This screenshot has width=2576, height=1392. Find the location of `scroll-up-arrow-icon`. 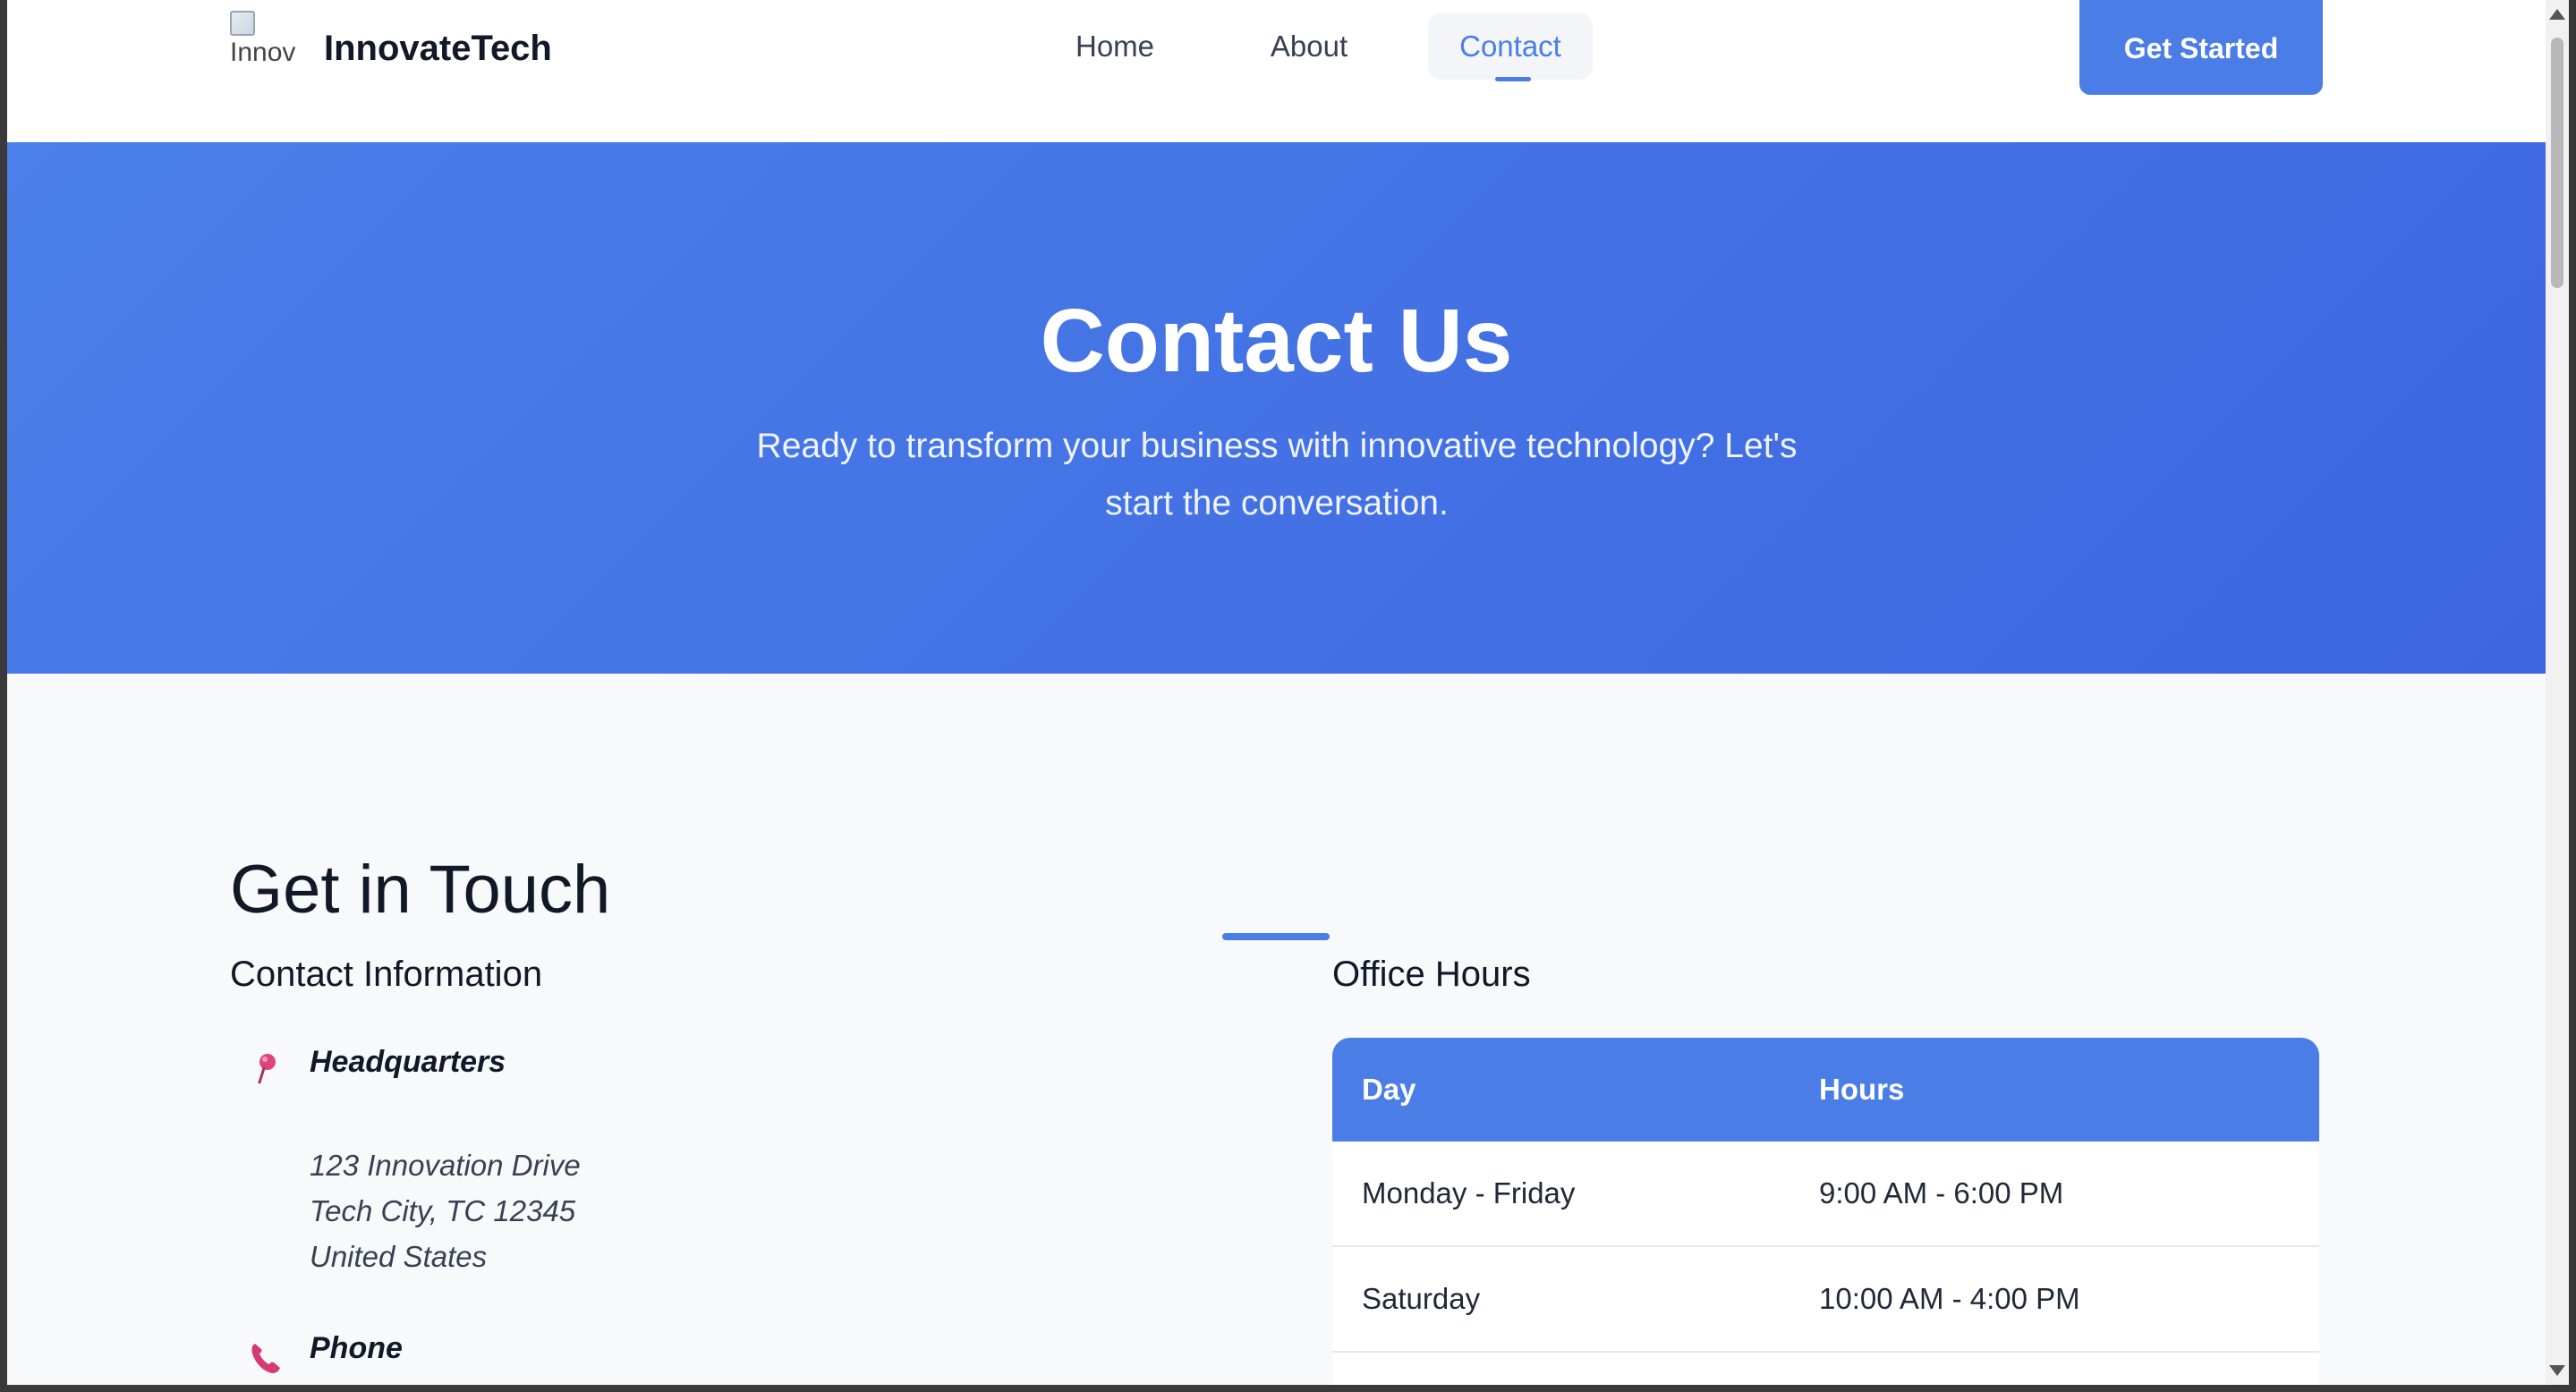

scroll-up-arrow-icon is located at coordinates (2557, 14).